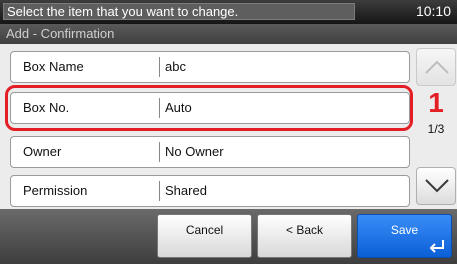 The height and width of the screenshot is (264, 457). I want to click on page-indicator: 1/3, so click(436, 129).